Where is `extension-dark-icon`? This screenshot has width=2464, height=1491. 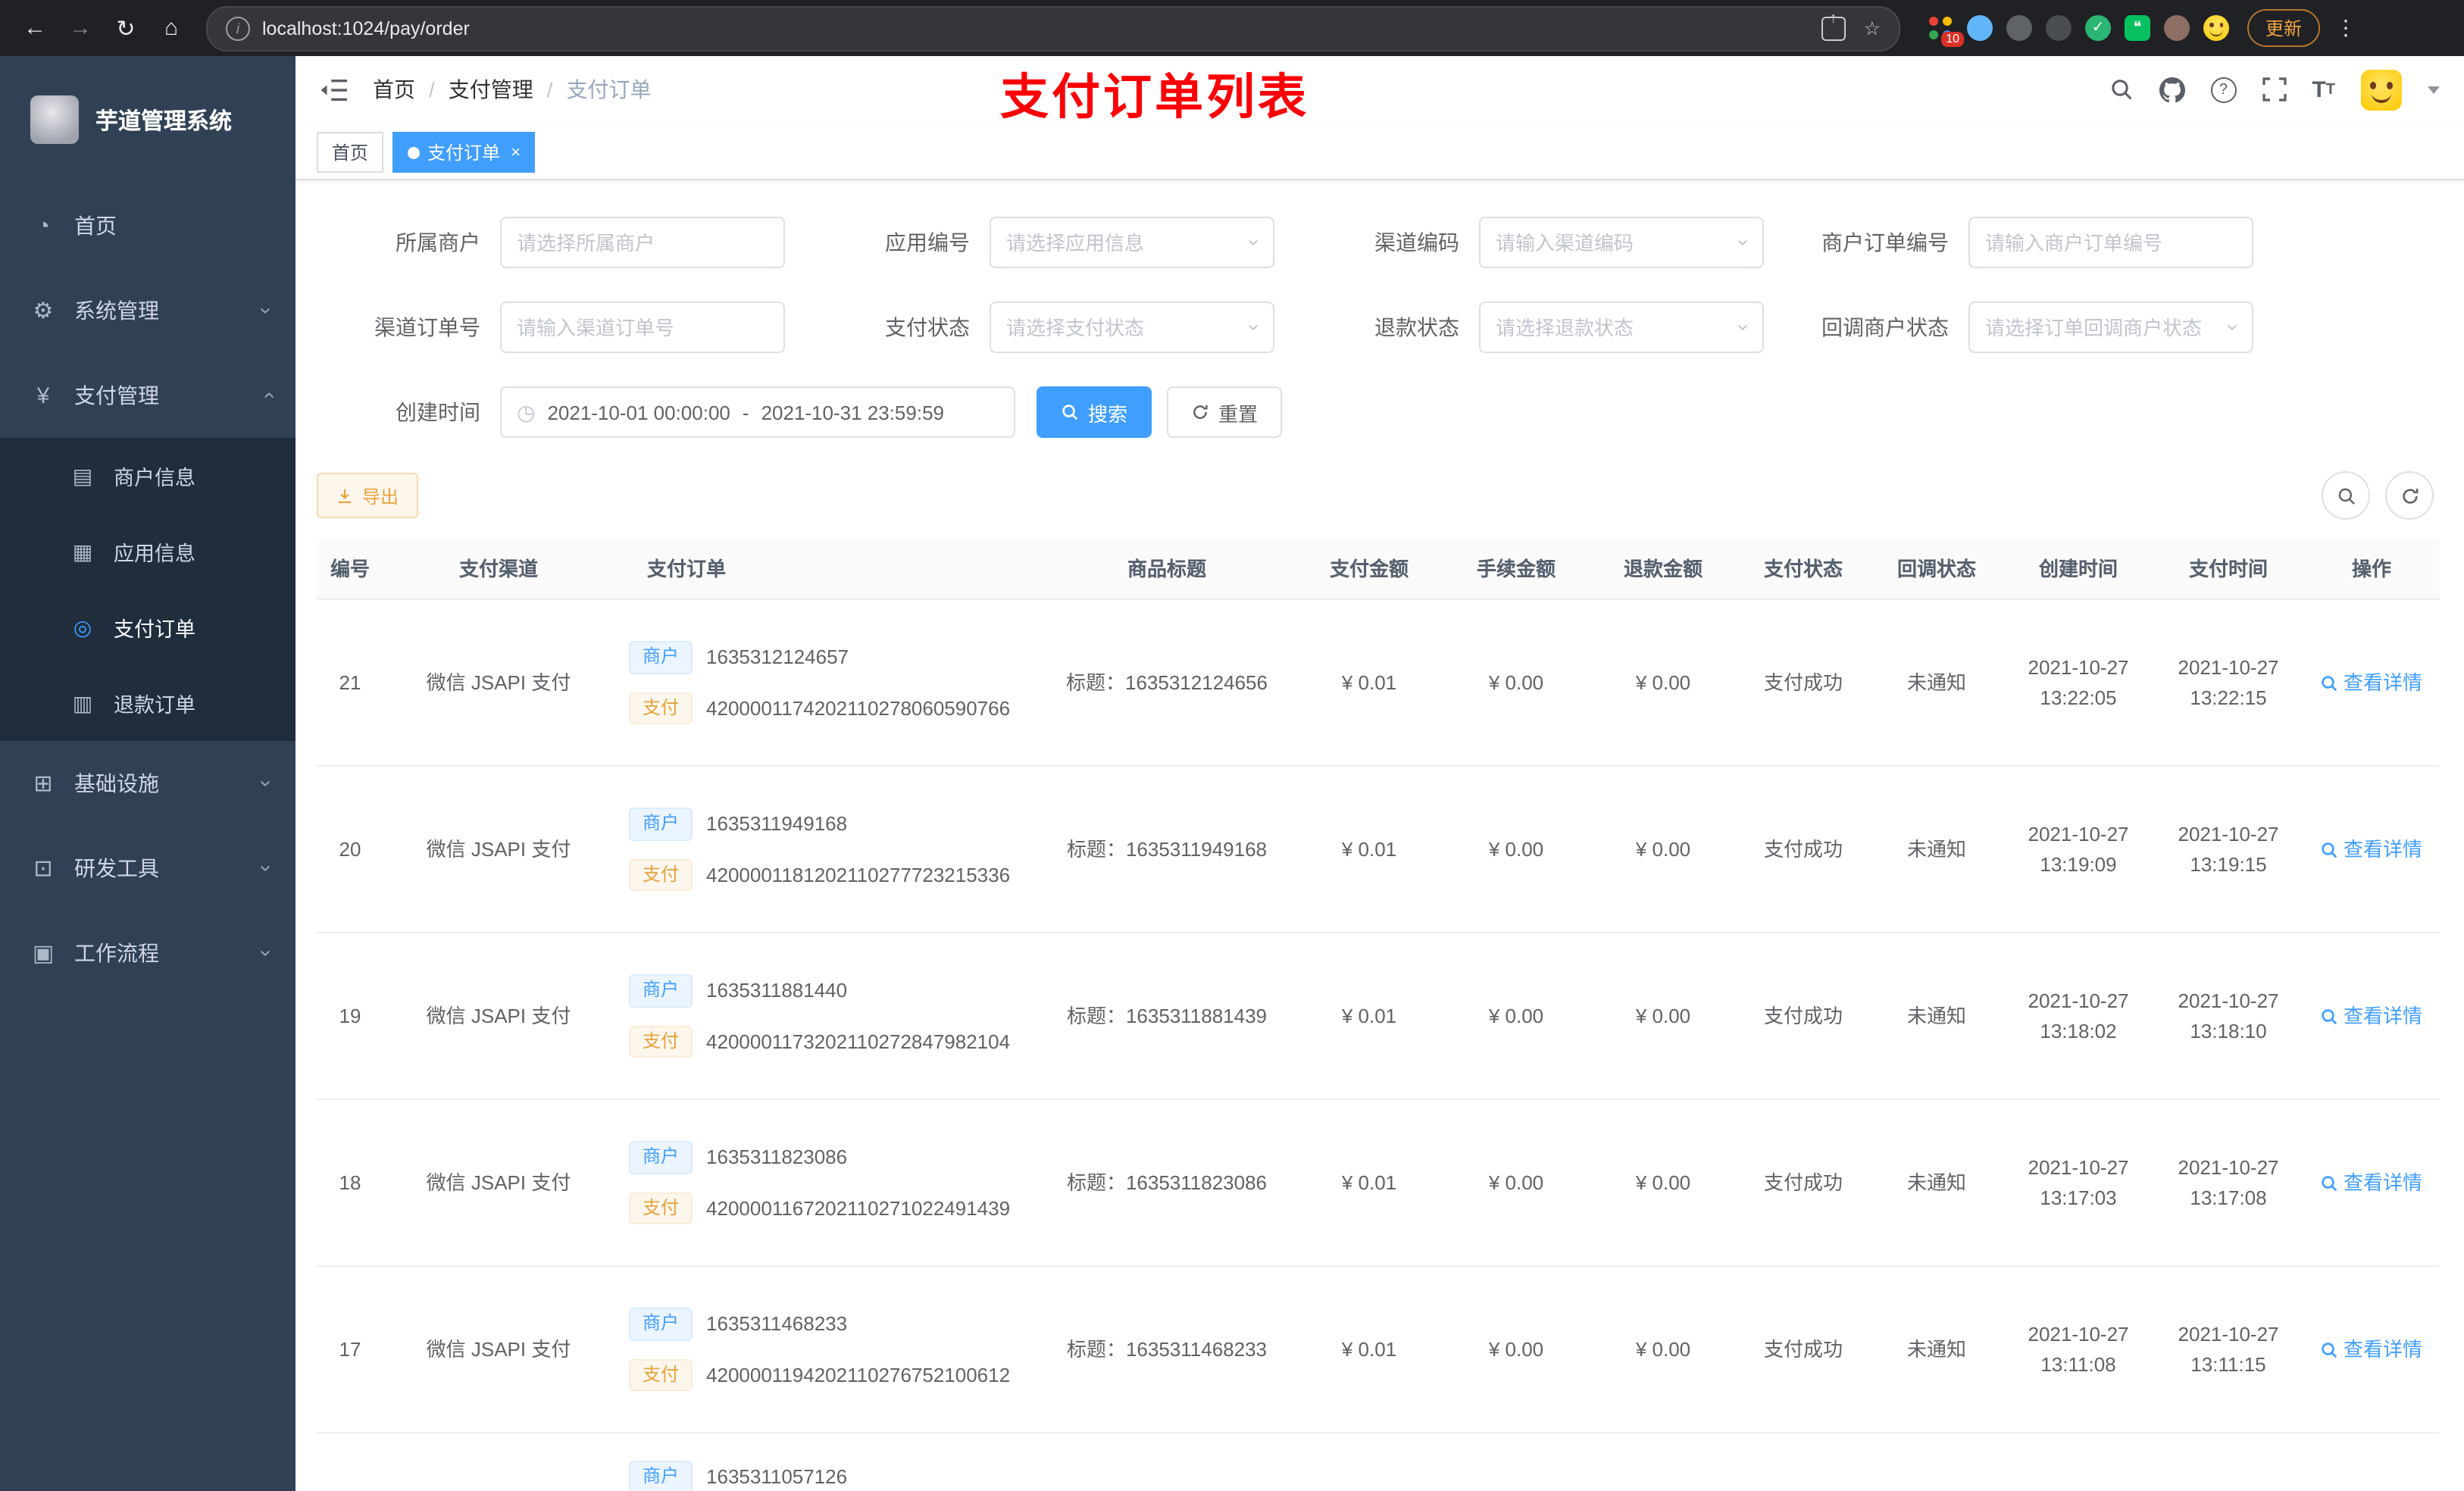
extension-dark-icon is located at coordinates (2059, 28).